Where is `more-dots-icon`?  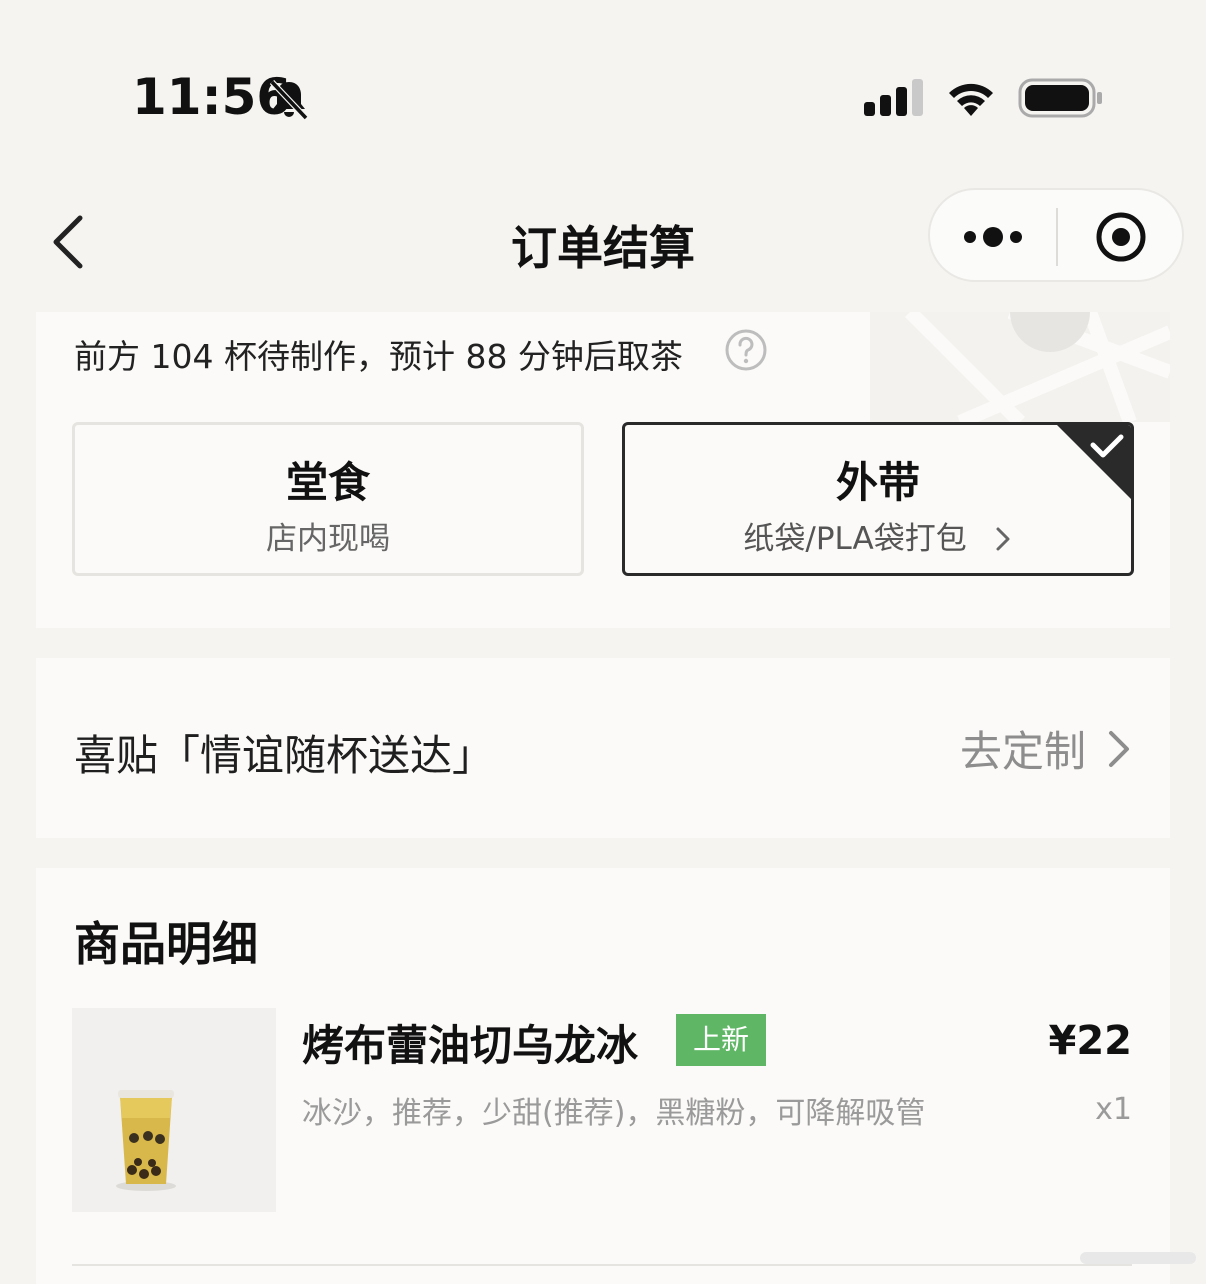 more-dots-icon is located at coordinates (995, 237).